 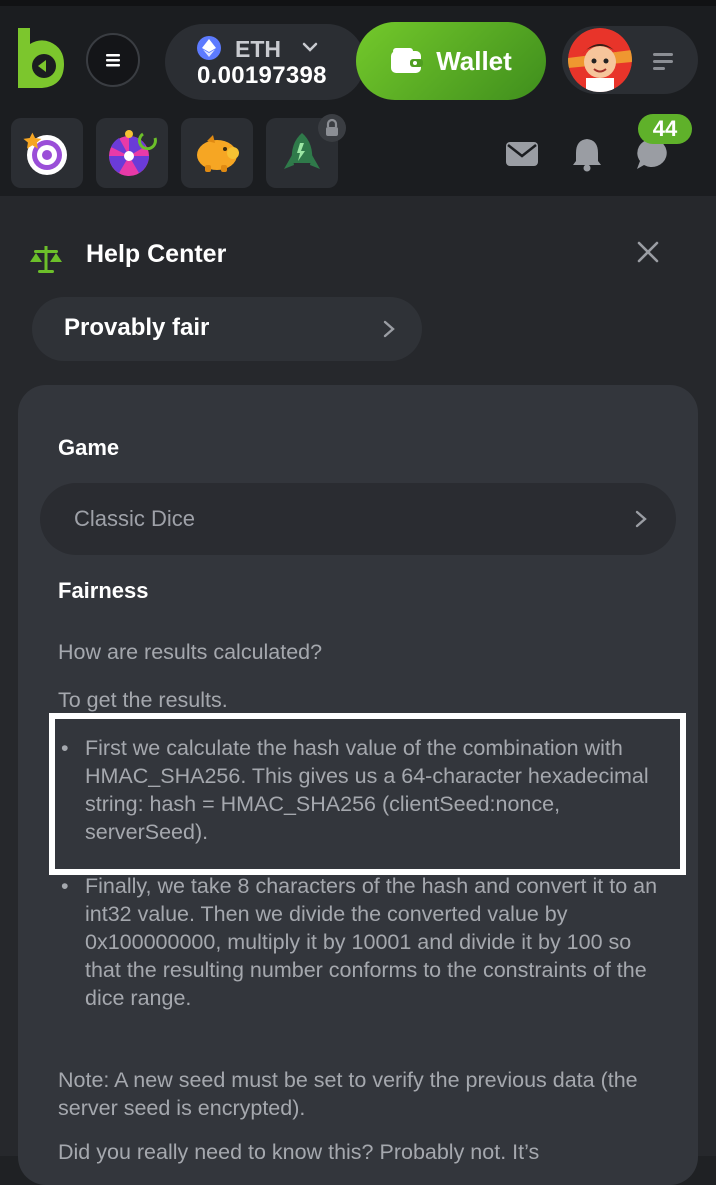 I want to click on piggy-bank-icon, so click(x=218, y=153).